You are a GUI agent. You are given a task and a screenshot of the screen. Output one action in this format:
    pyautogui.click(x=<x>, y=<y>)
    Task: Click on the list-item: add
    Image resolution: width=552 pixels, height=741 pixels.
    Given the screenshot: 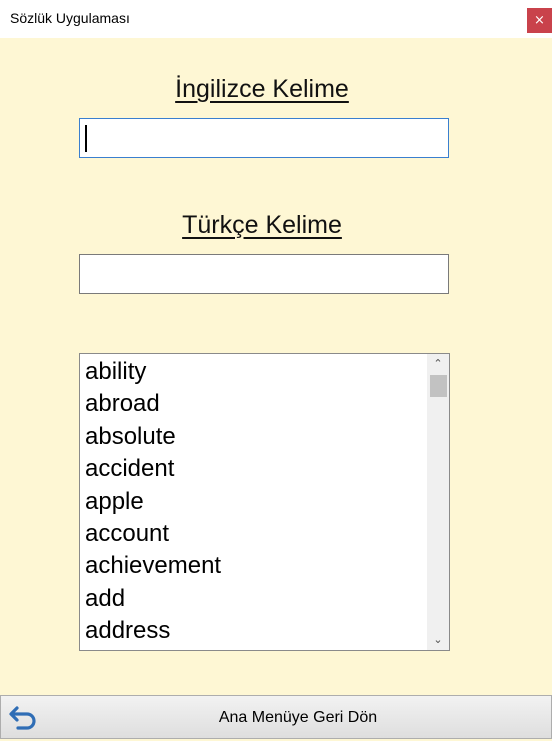 What is the action you would take?
    pyautogui.click(x=252, y=599)
    